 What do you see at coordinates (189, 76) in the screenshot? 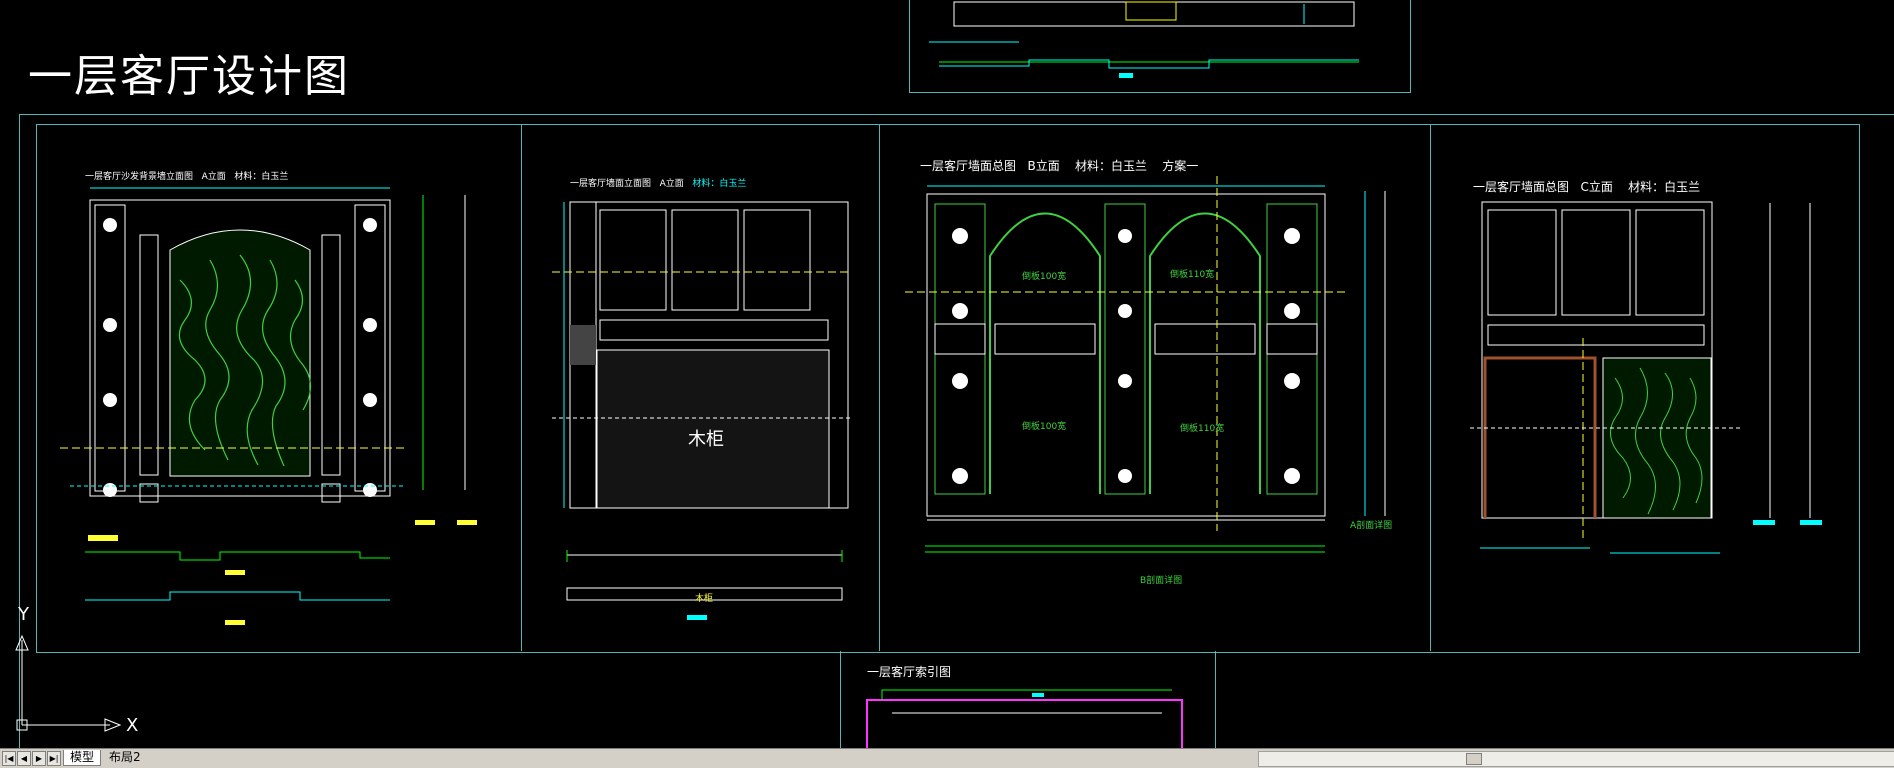
I see `main-title: 一层客厅设计图` at bounding box center [189, 76].